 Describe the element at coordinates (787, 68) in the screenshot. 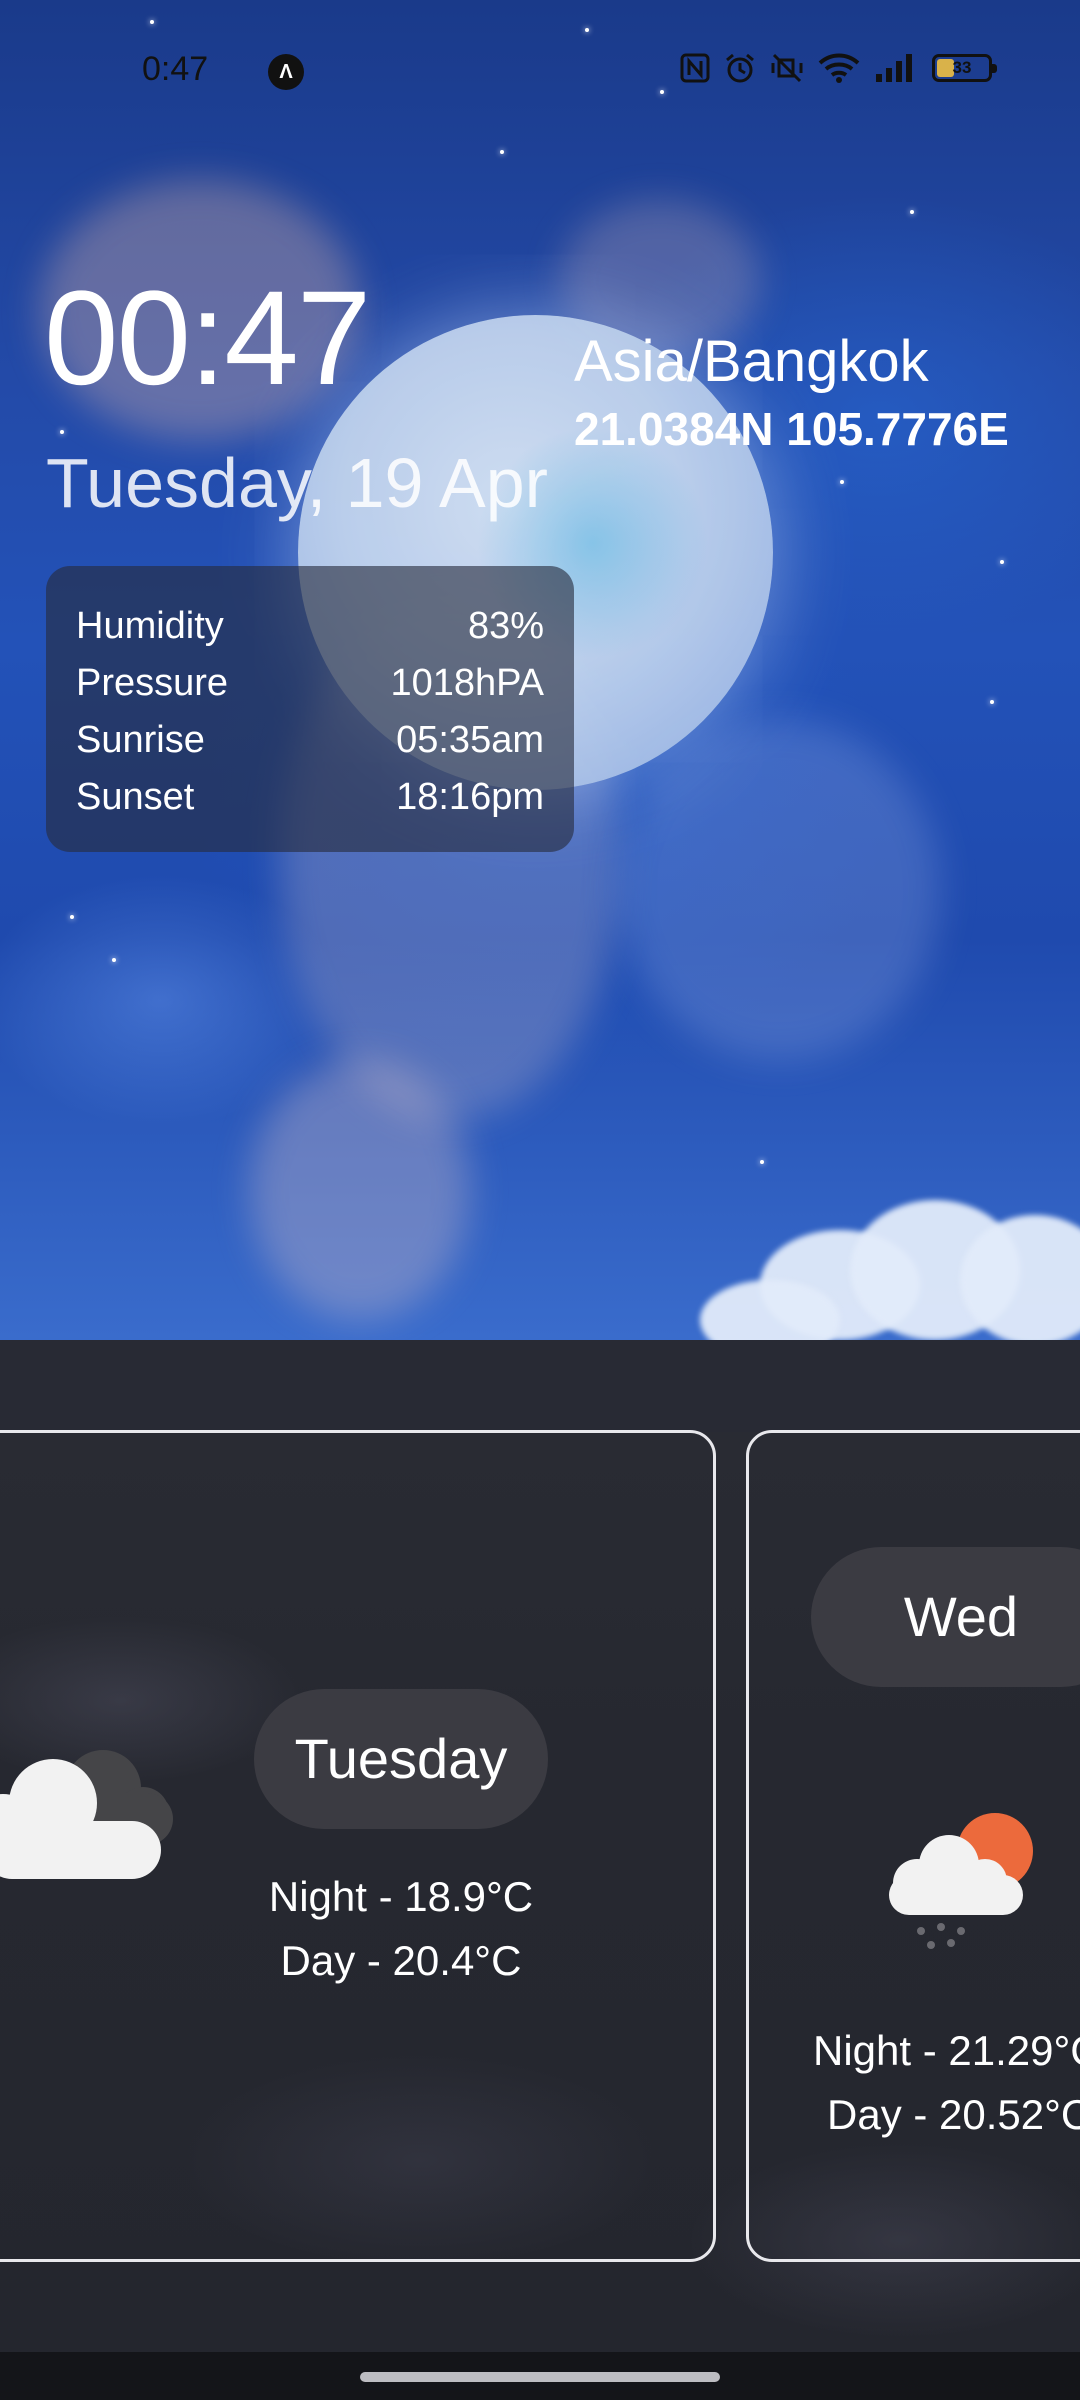

I see `vibrate-off-icon` at that location.